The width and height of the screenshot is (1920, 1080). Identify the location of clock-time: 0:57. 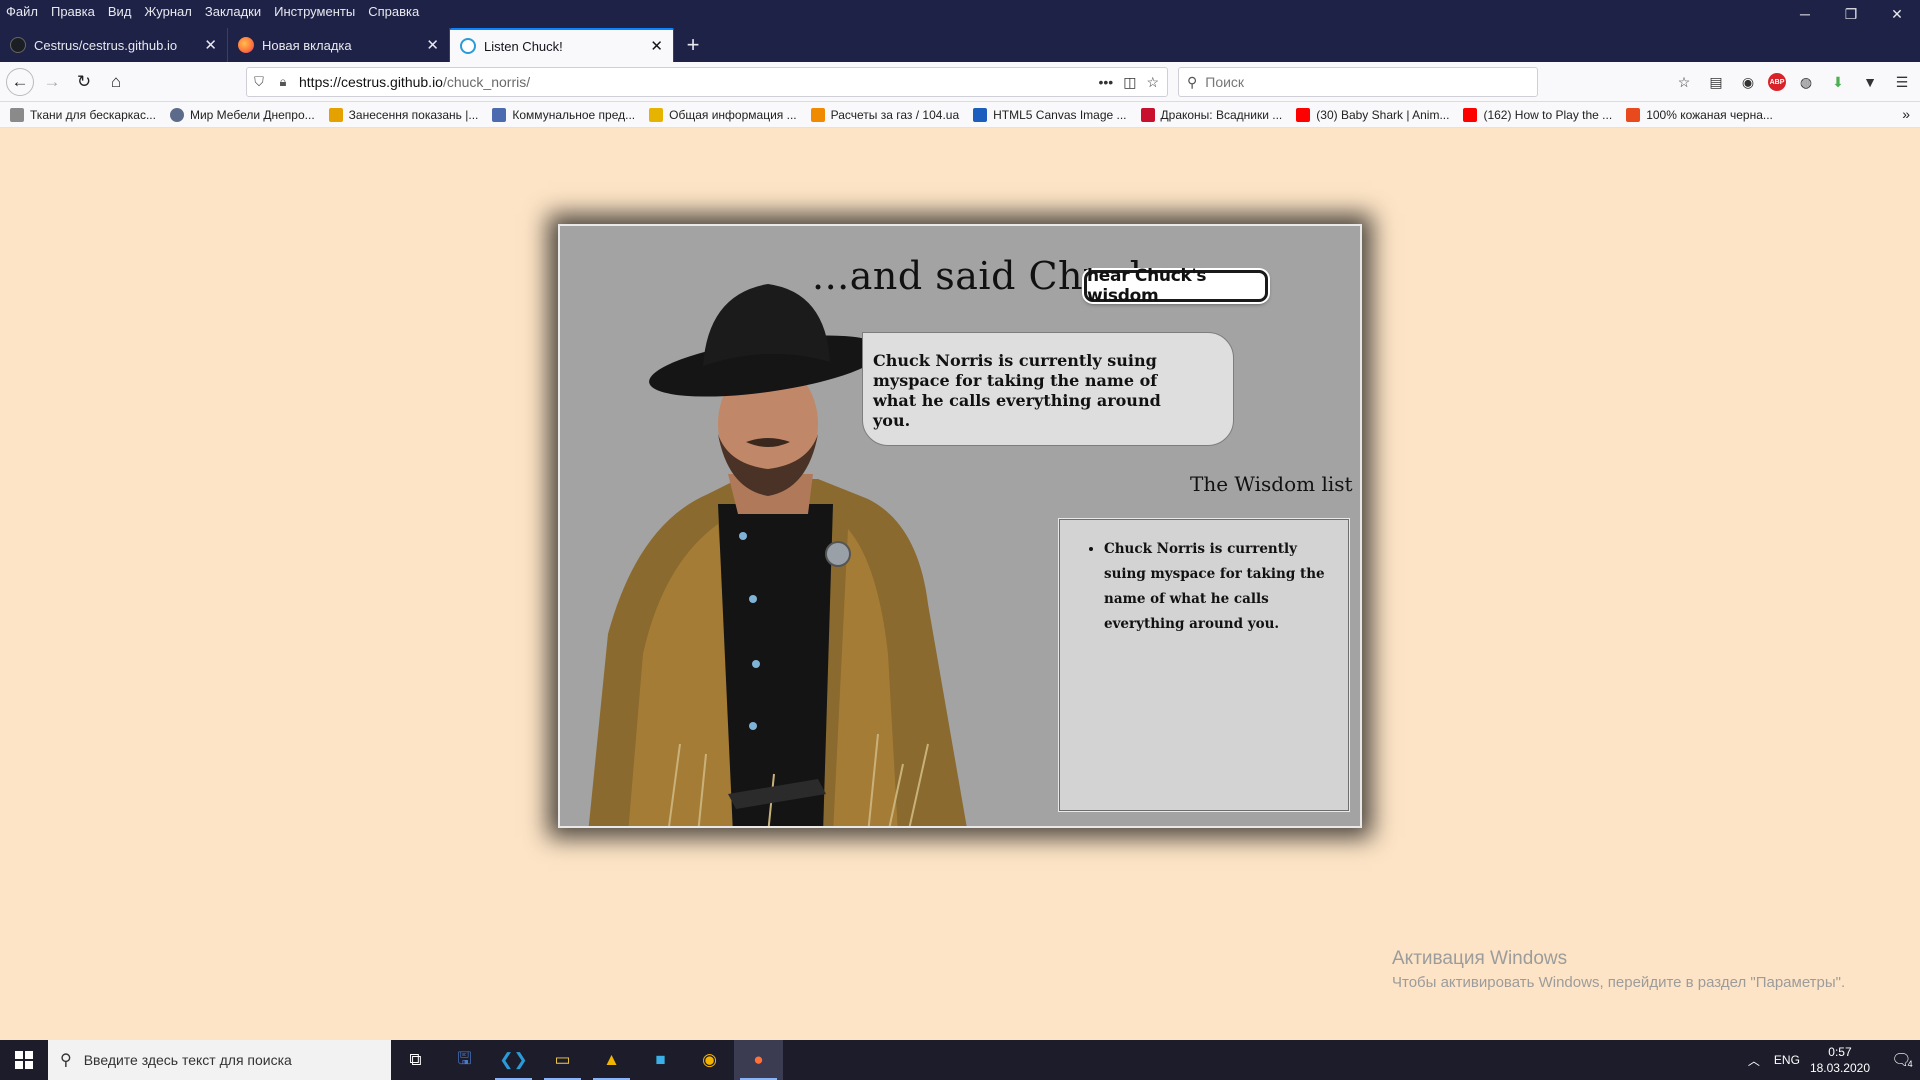
(1840, 1052).